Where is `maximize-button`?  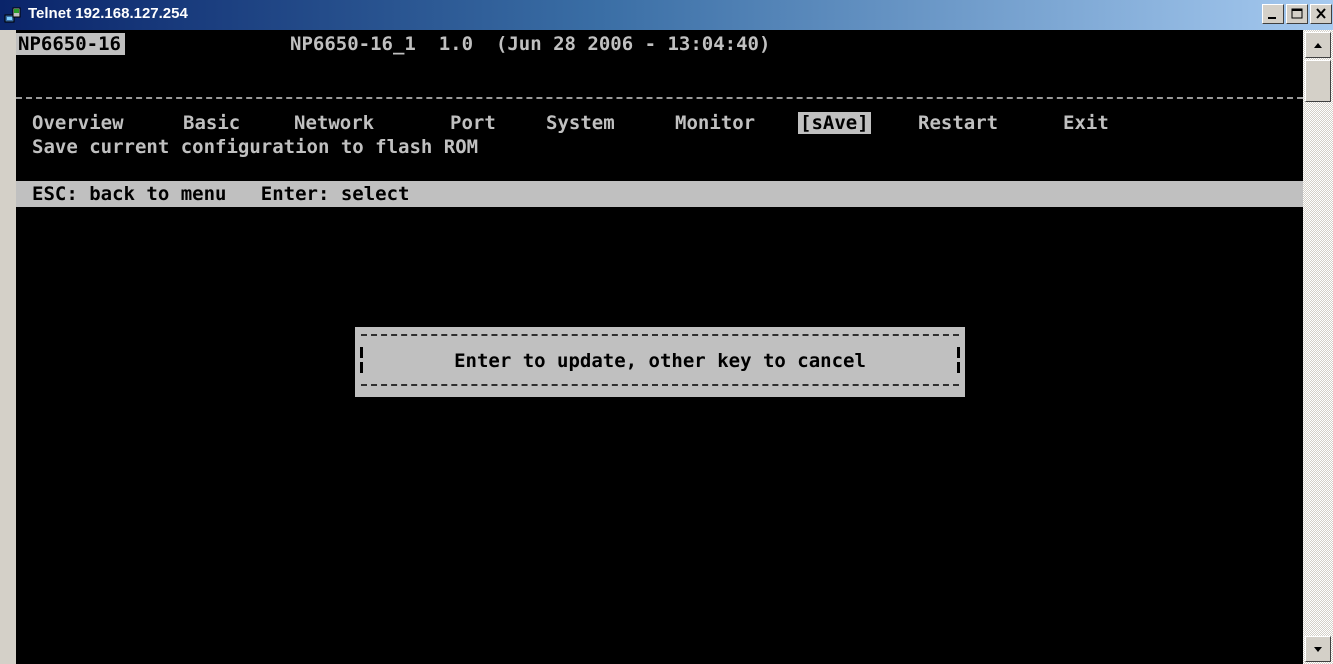 maximize-button is located at coordinates (1297, 14).